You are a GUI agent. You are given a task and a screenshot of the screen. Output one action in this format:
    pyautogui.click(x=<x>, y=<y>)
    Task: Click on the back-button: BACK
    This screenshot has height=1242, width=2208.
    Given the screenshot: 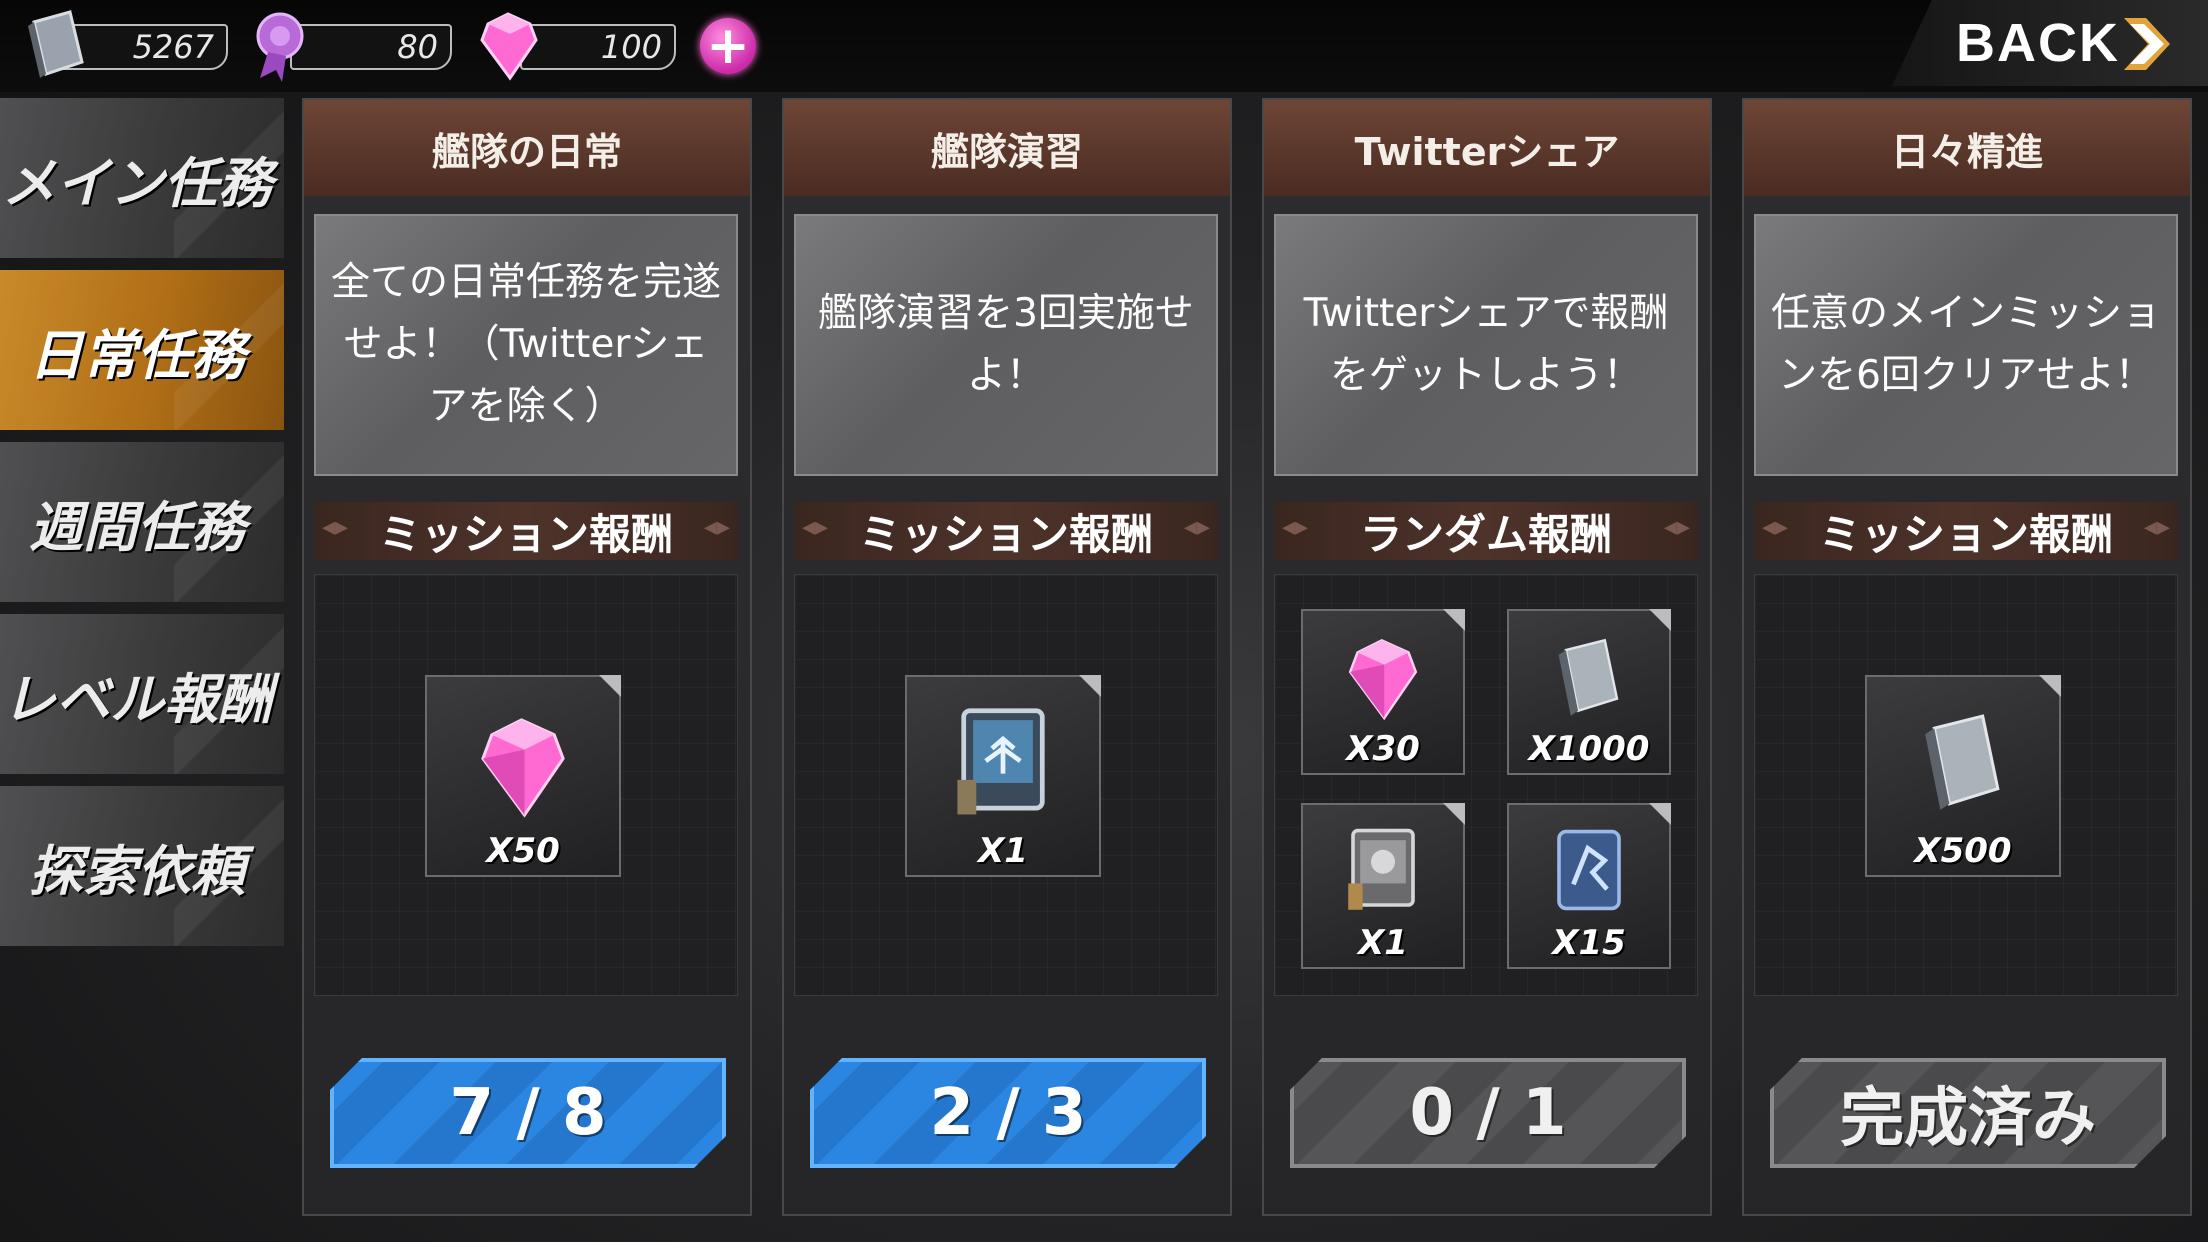 What is the action you would take?
    pyautogui.click(x=2050, y=43)
    